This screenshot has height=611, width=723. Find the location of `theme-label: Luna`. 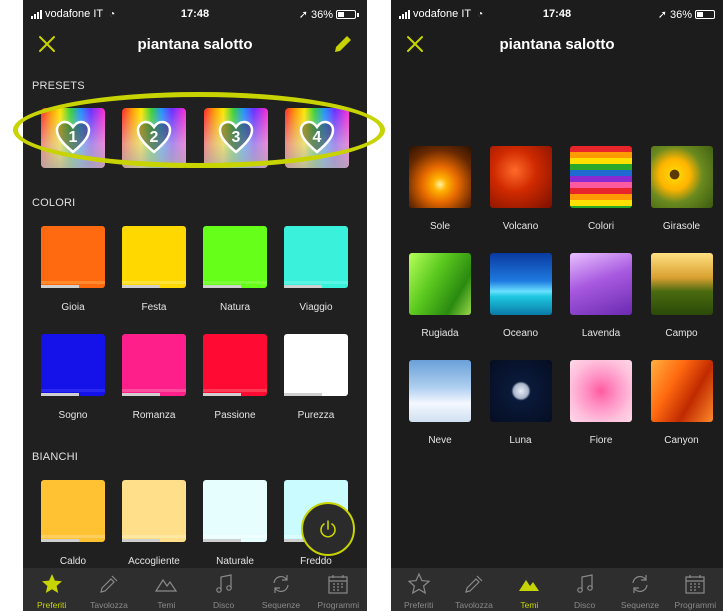

theme-label: Luna is located at coordinates (520, 440).